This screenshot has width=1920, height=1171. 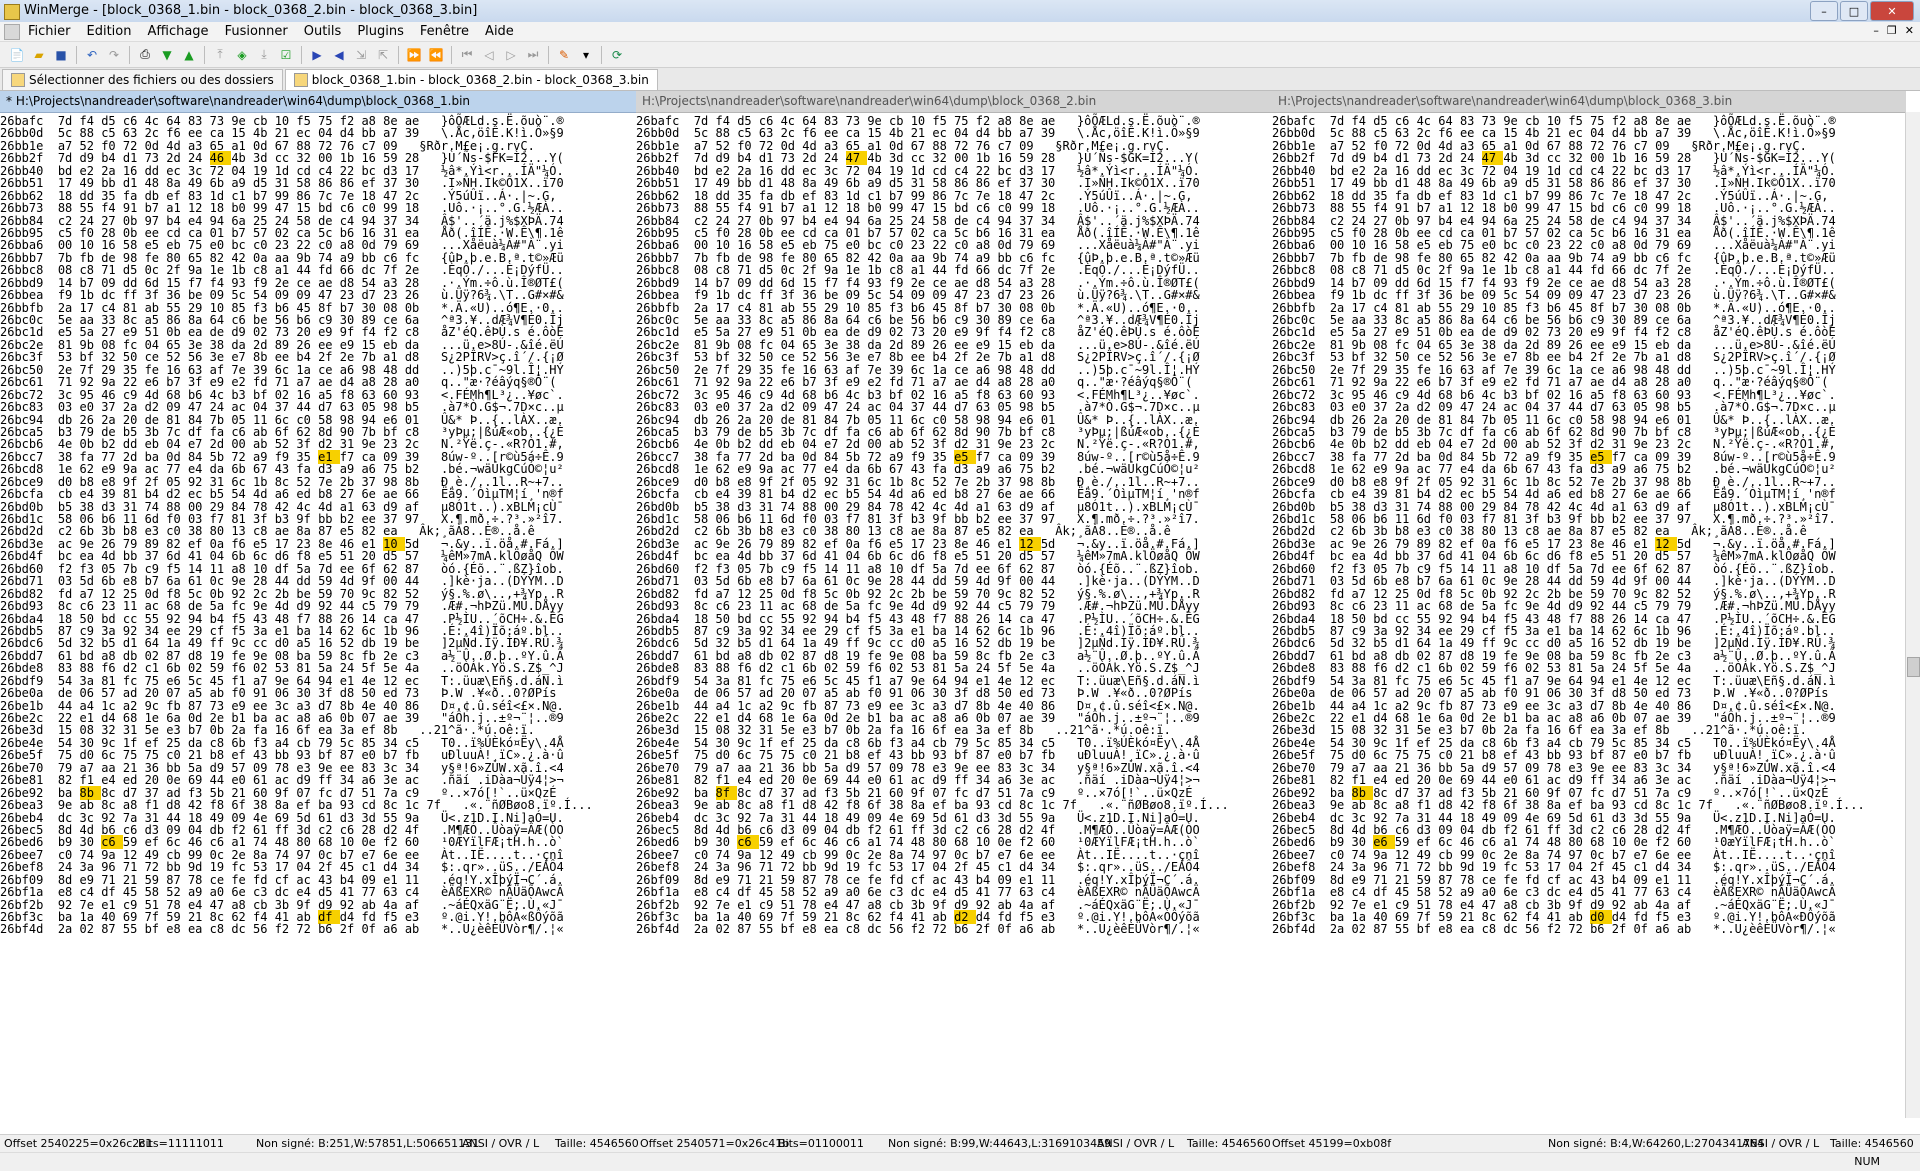 I want to click on next-page-icon: ▷, so click(x=511, y=55).